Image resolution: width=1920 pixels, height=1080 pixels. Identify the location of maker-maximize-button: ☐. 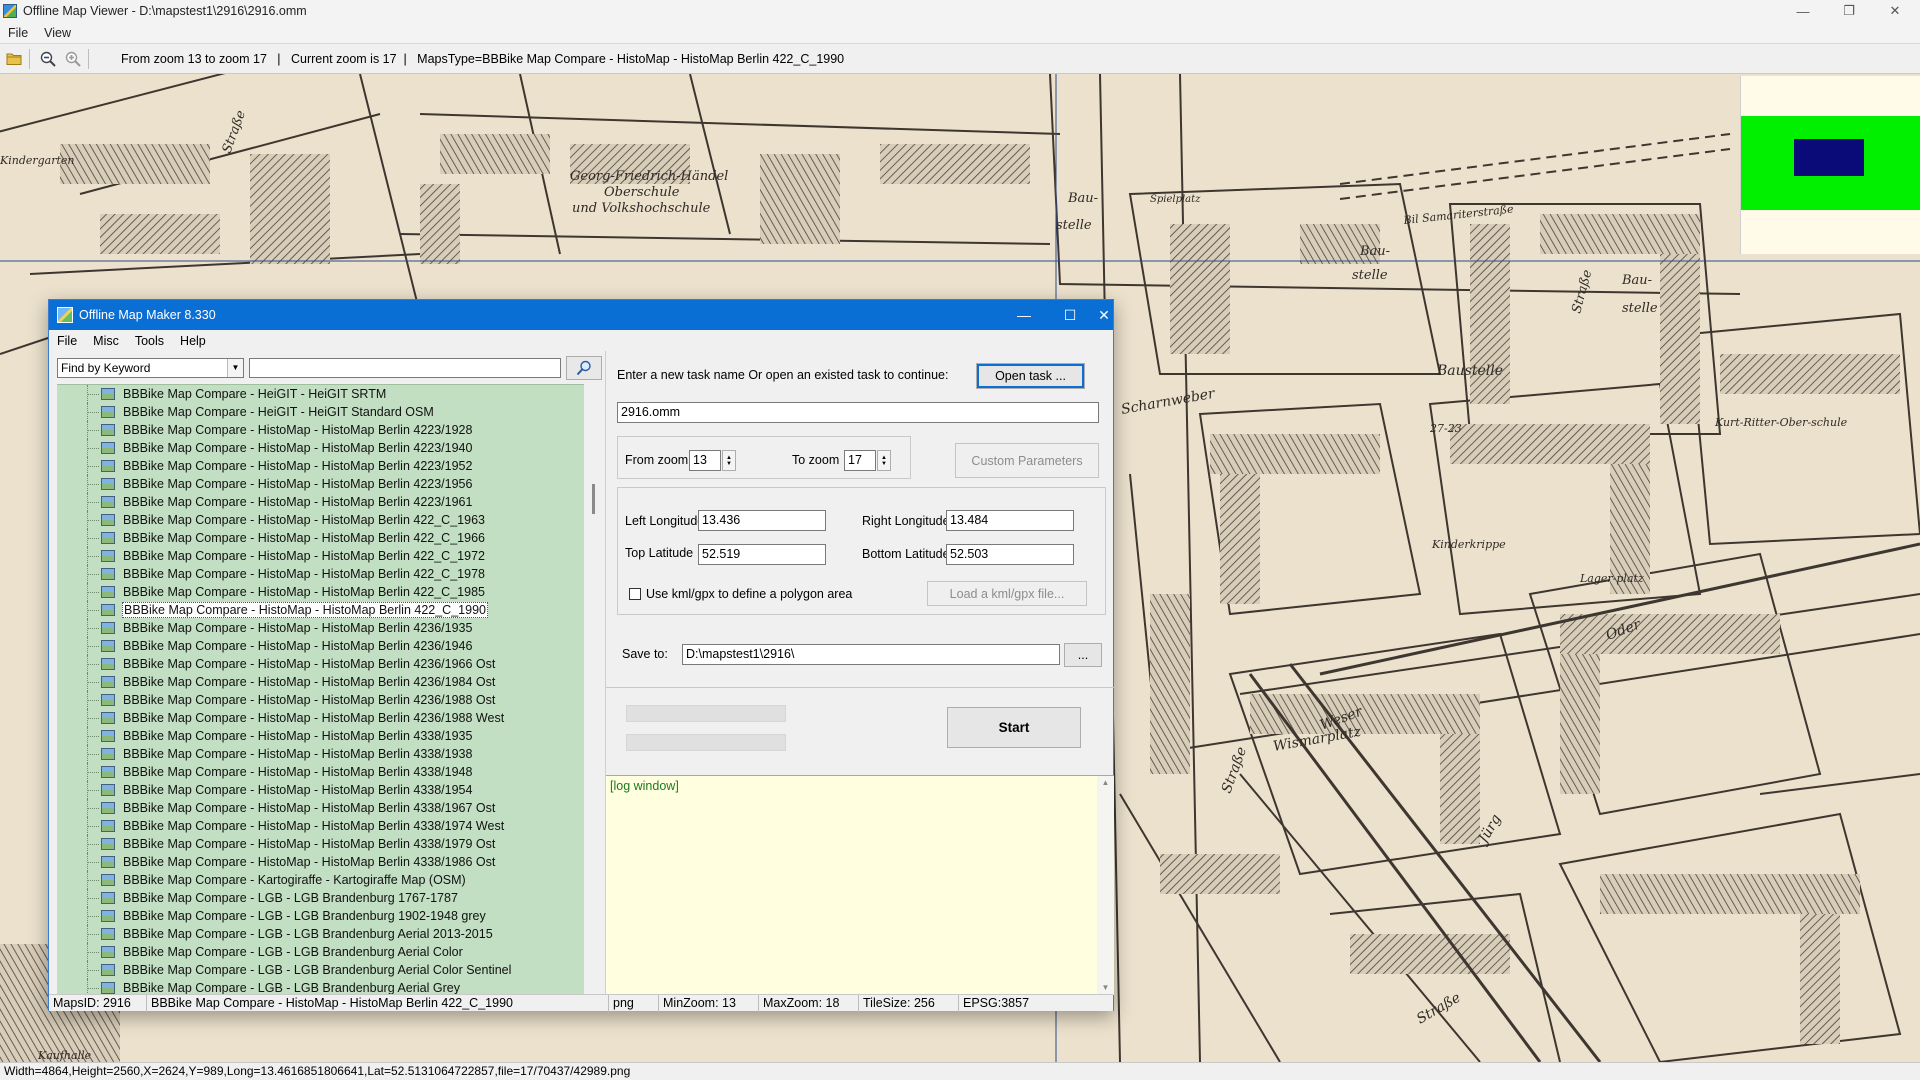
(1070, 315).